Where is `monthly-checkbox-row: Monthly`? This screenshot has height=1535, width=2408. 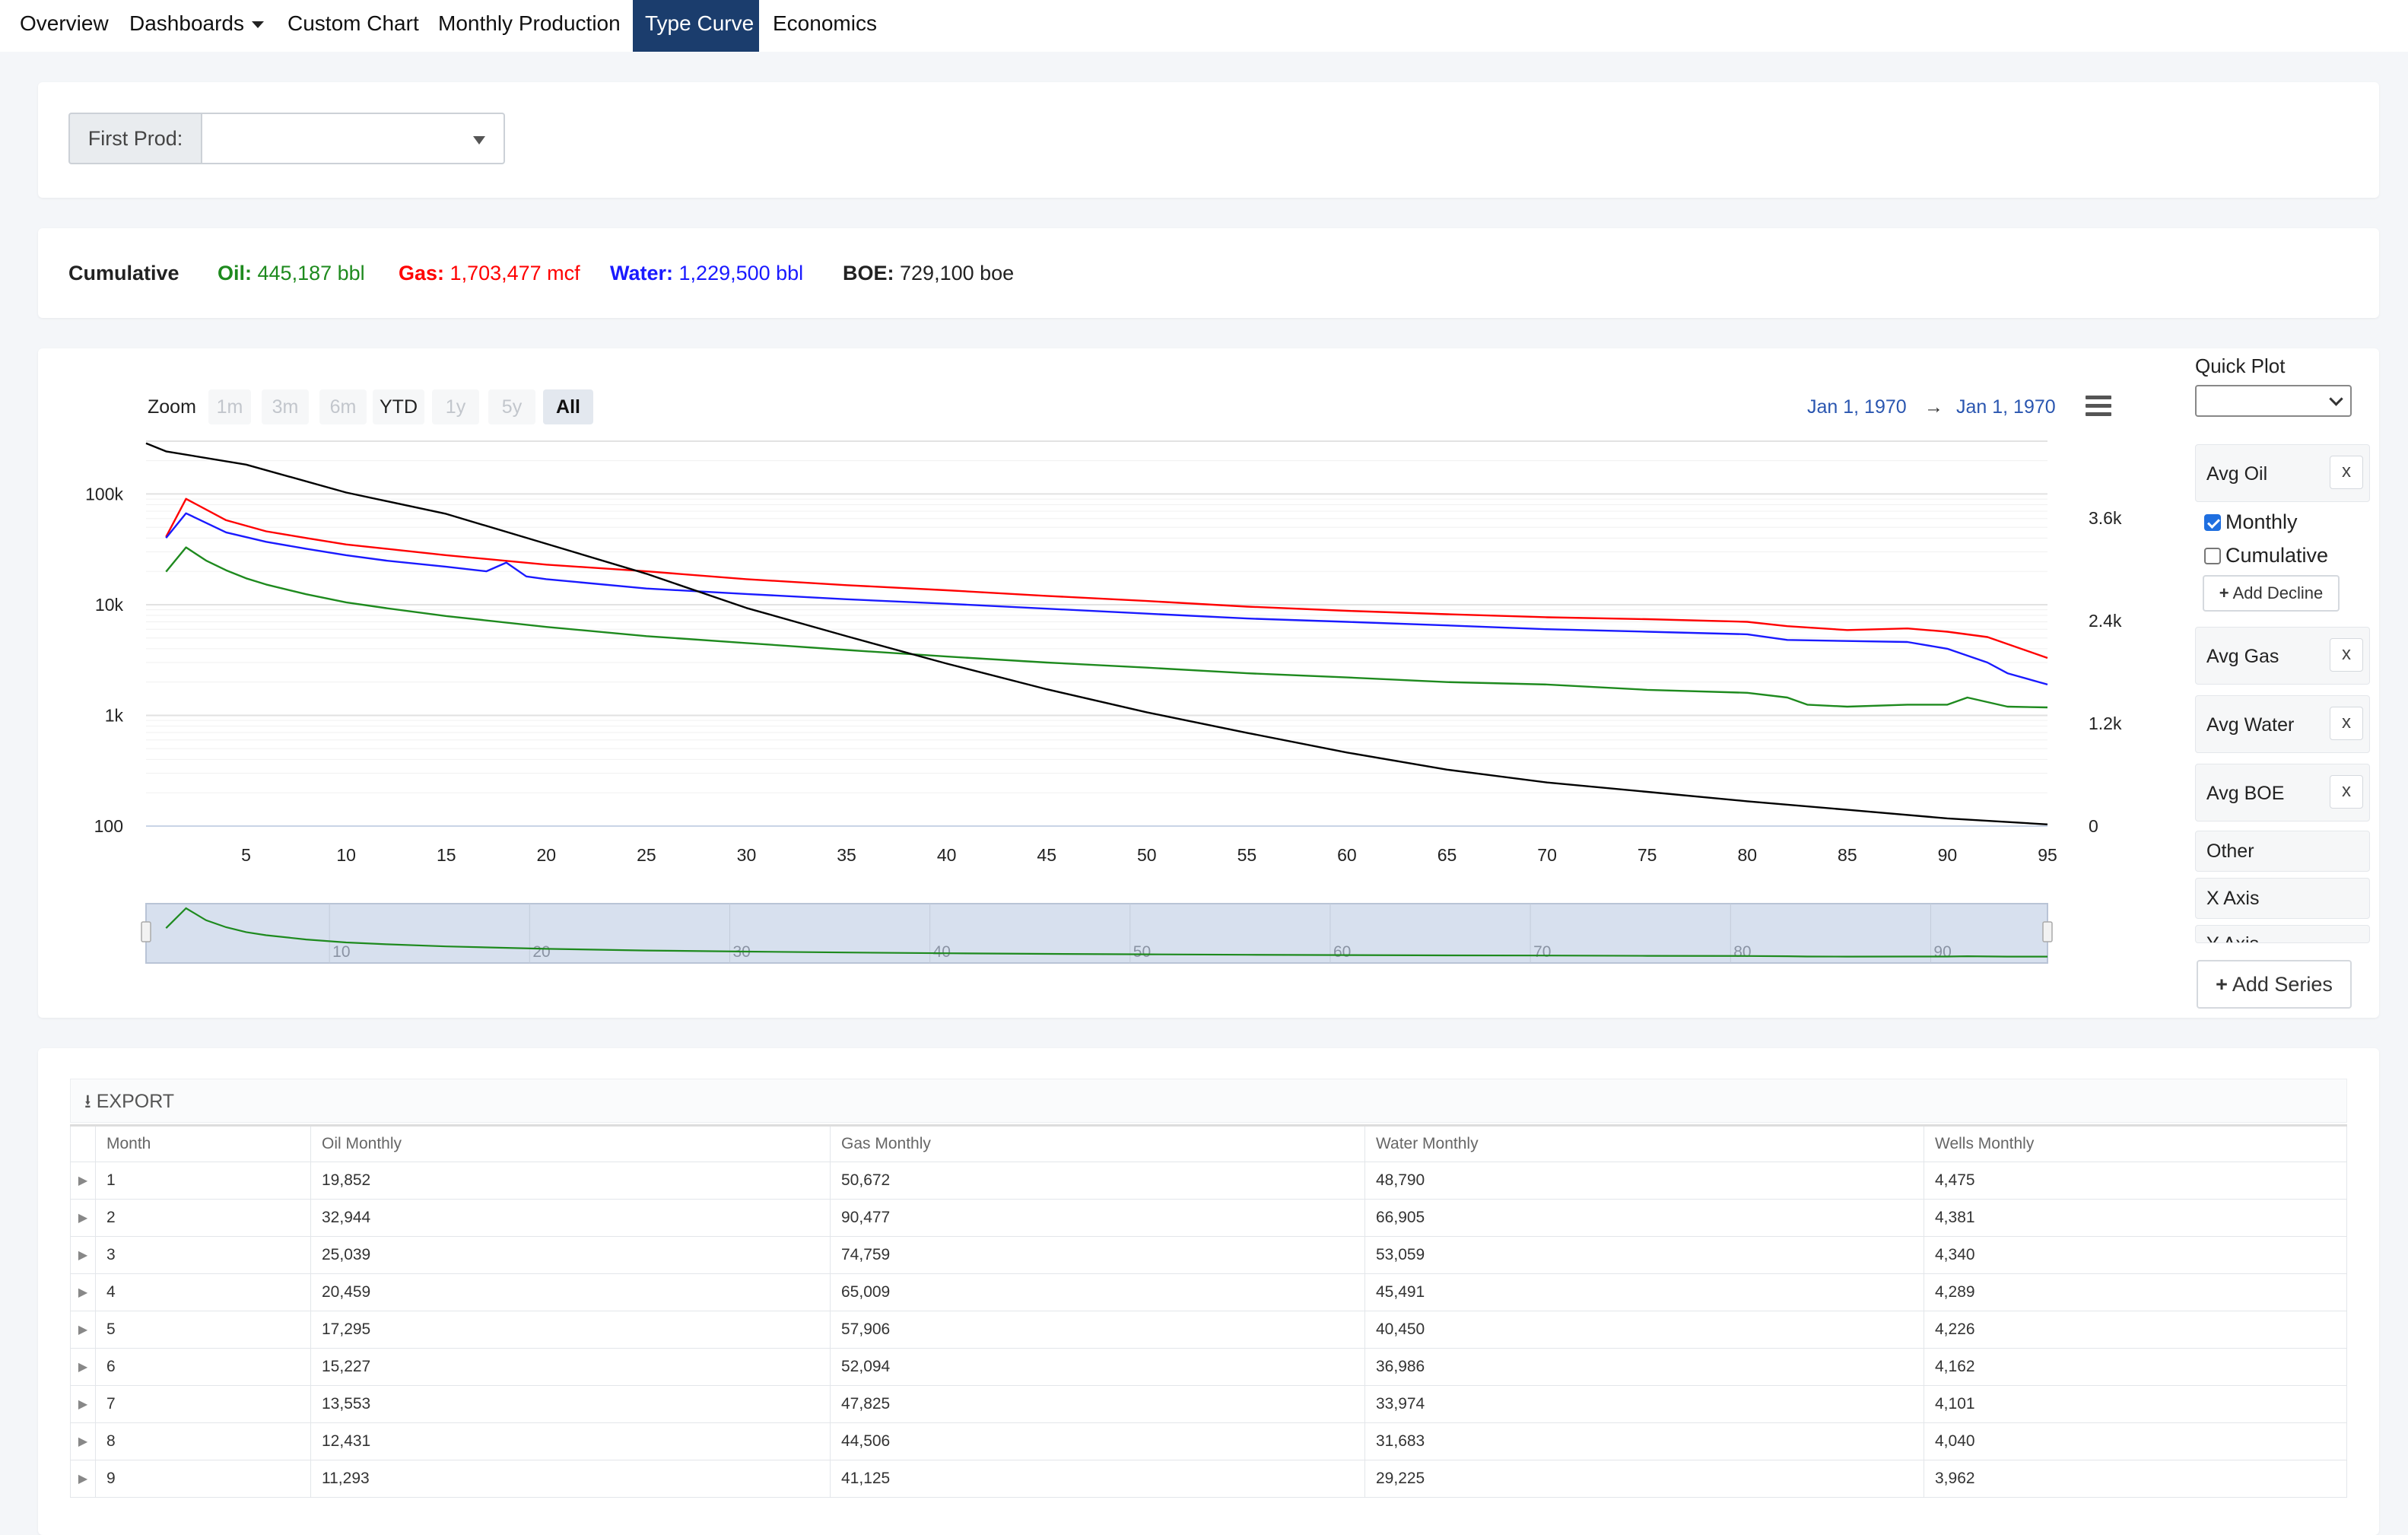 monthly-checkbox-row: Monthly is located at coordinates (2251, 522).